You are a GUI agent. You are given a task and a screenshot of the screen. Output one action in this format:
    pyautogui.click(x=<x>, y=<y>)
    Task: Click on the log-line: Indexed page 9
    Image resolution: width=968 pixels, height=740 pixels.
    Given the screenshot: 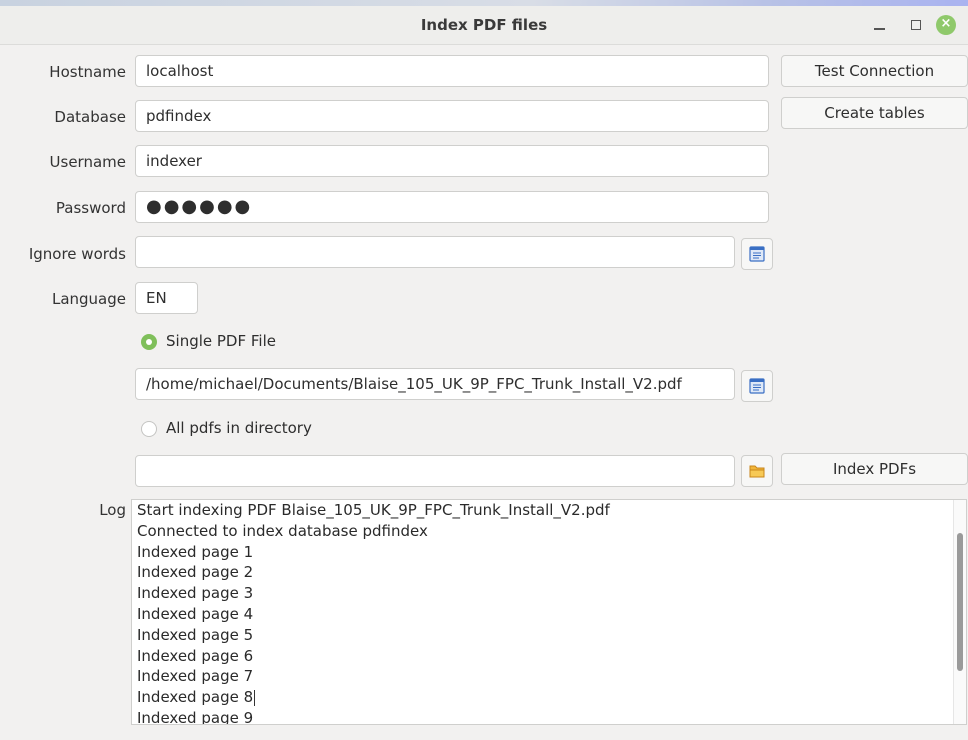 What is the action you would take?
    pyautogui.click(x=195, y=716)
    